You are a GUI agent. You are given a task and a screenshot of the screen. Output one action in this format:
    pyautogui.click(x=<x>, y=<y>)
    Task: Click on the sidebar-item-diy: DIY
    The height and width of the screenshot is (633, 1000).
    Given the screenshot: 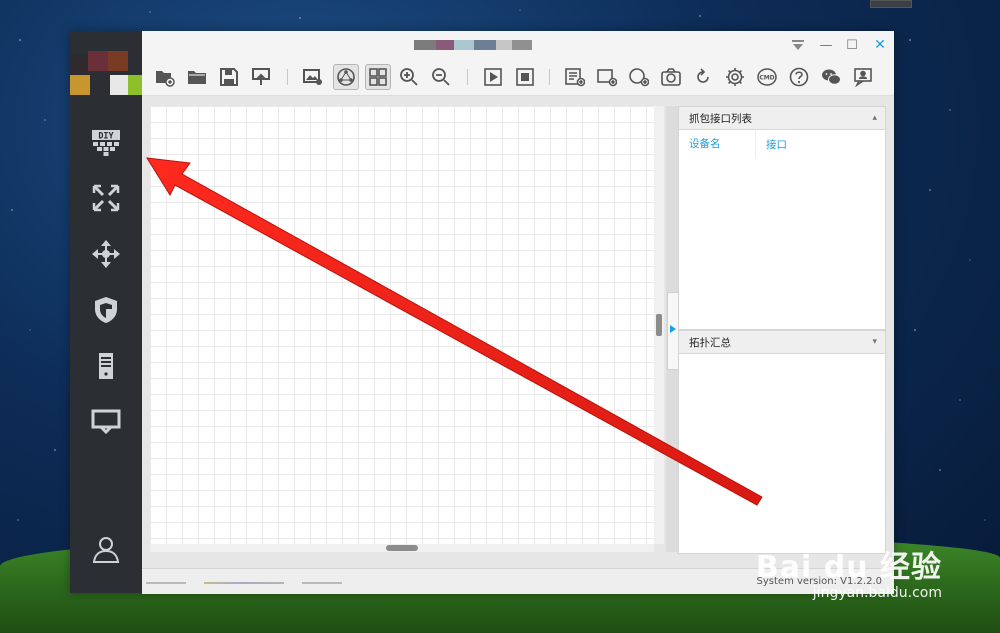 What is the action you would take?
    pyautogui.click(x=106, y=142)
    